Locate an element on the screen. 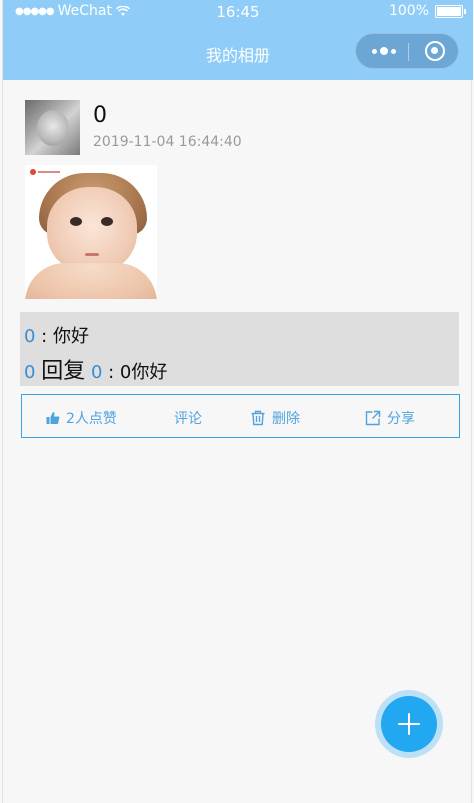  comment-button: 评论 is located at coordinates (188, 418).